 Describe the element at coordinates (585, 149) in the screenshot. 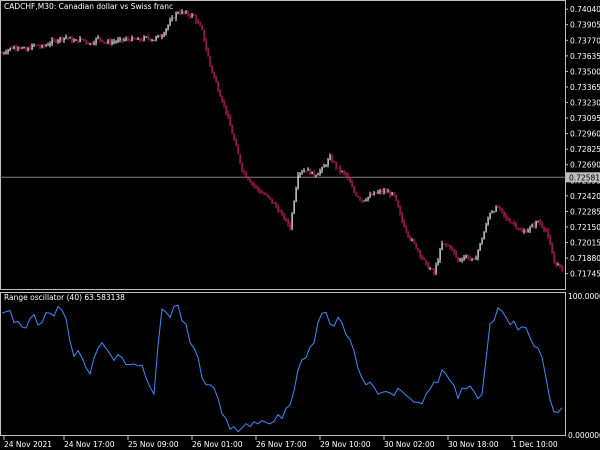

I see `price-tick-label: 0.72825` at that location.